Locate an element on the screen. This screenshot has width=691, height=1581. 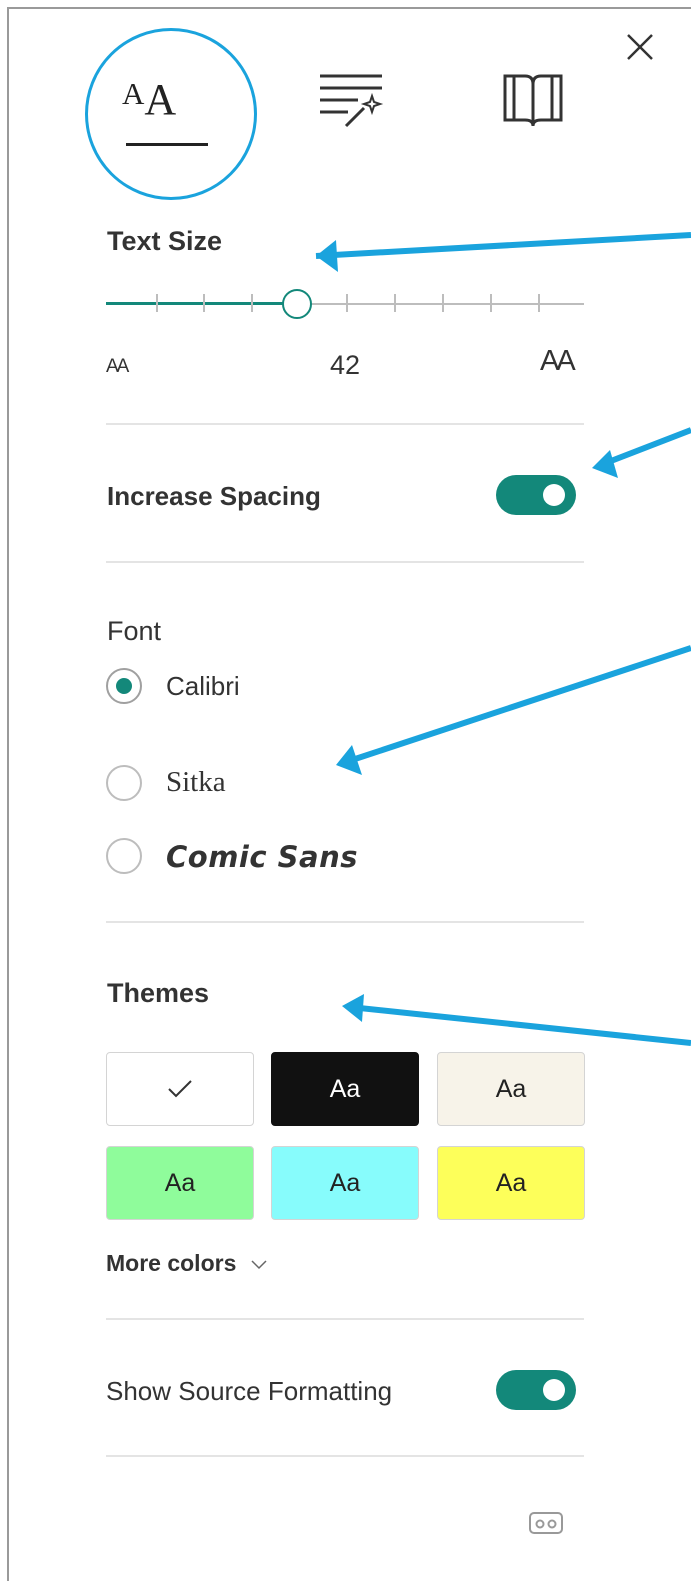
theme-swatch-cyan: Aa is located at coordinates (345, 1183).